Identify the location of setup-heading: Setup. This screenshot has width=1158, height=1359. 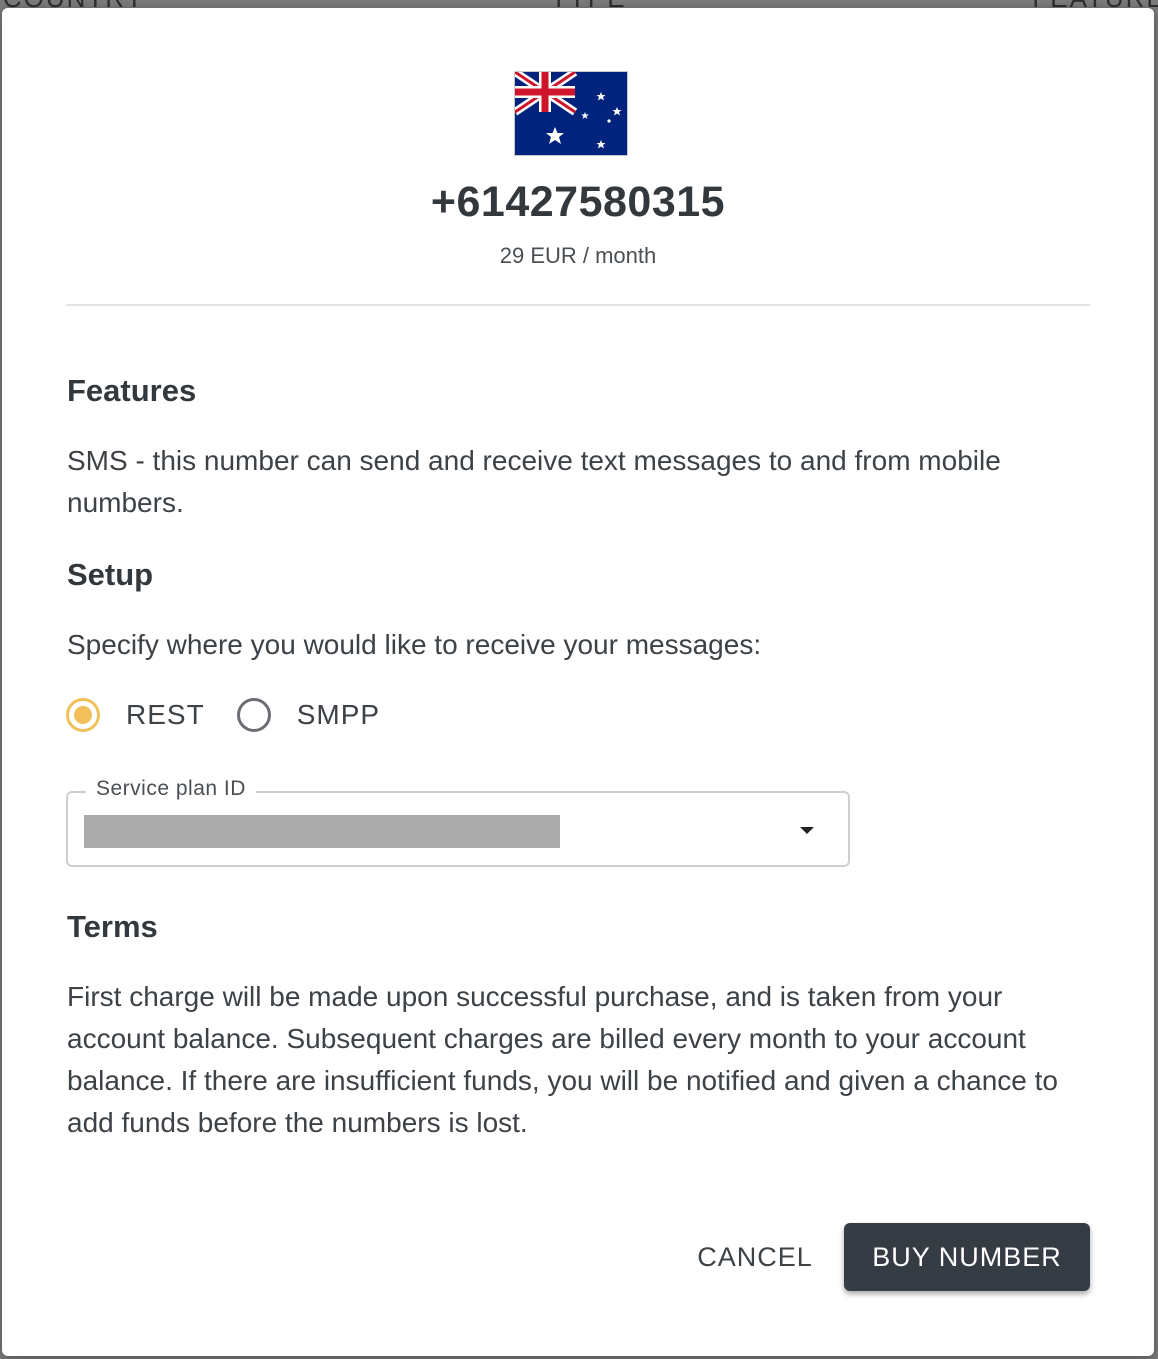
(110, 574).